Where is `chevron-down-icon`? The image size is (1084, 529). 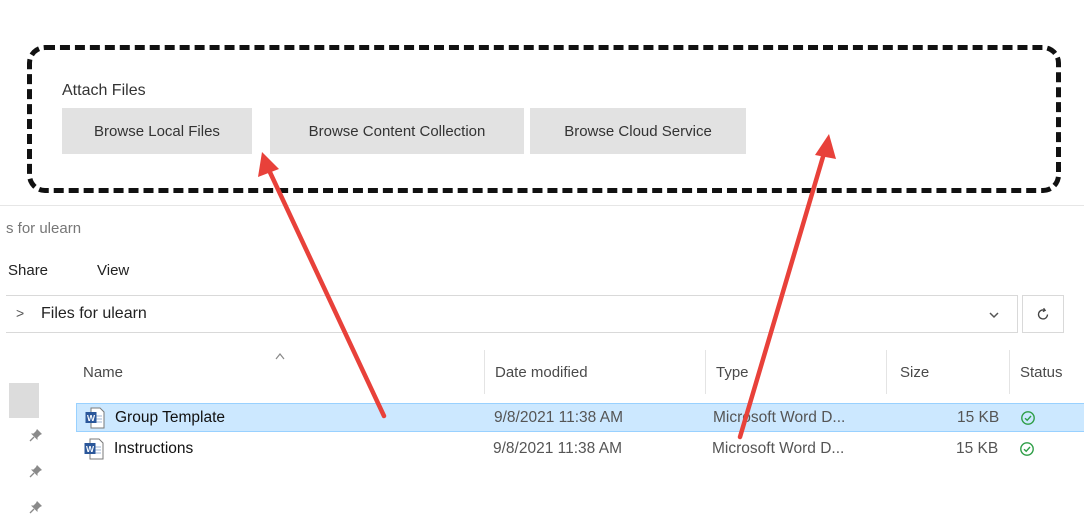
chevron-down-icon is located at coordinates (994, 315).